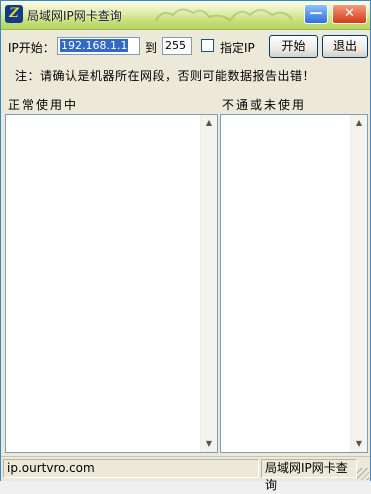 This screenshot has width=371, height=494. Describe the element at coordinates (349, 14) in the screenshot. I see `close-button: ✕` at that location.